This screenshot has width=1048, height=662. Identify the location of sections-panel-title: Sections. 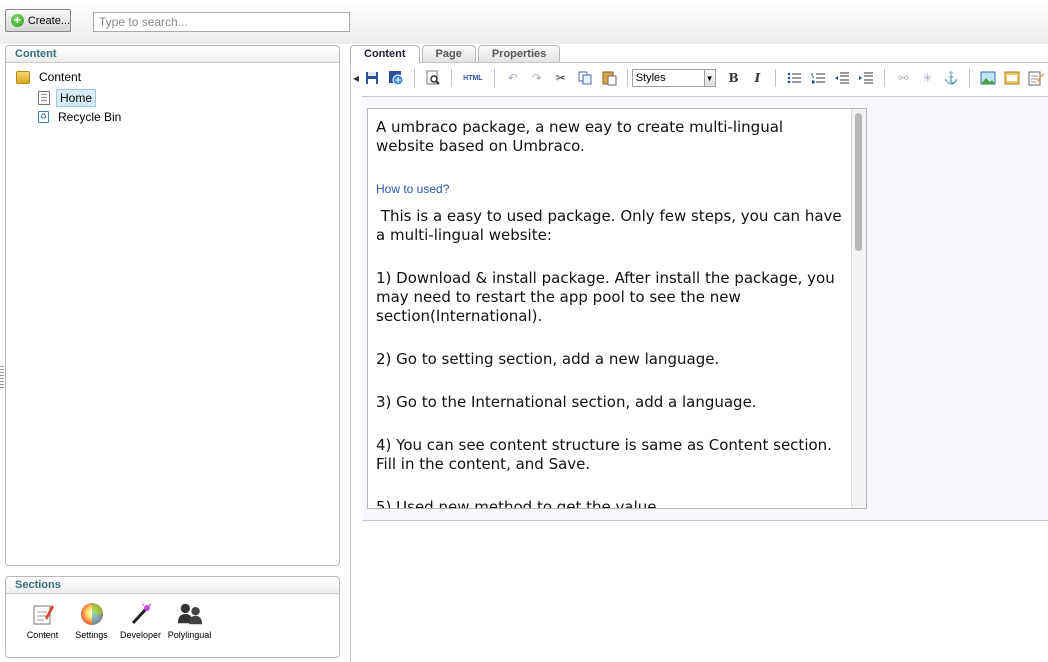
(172, 585).